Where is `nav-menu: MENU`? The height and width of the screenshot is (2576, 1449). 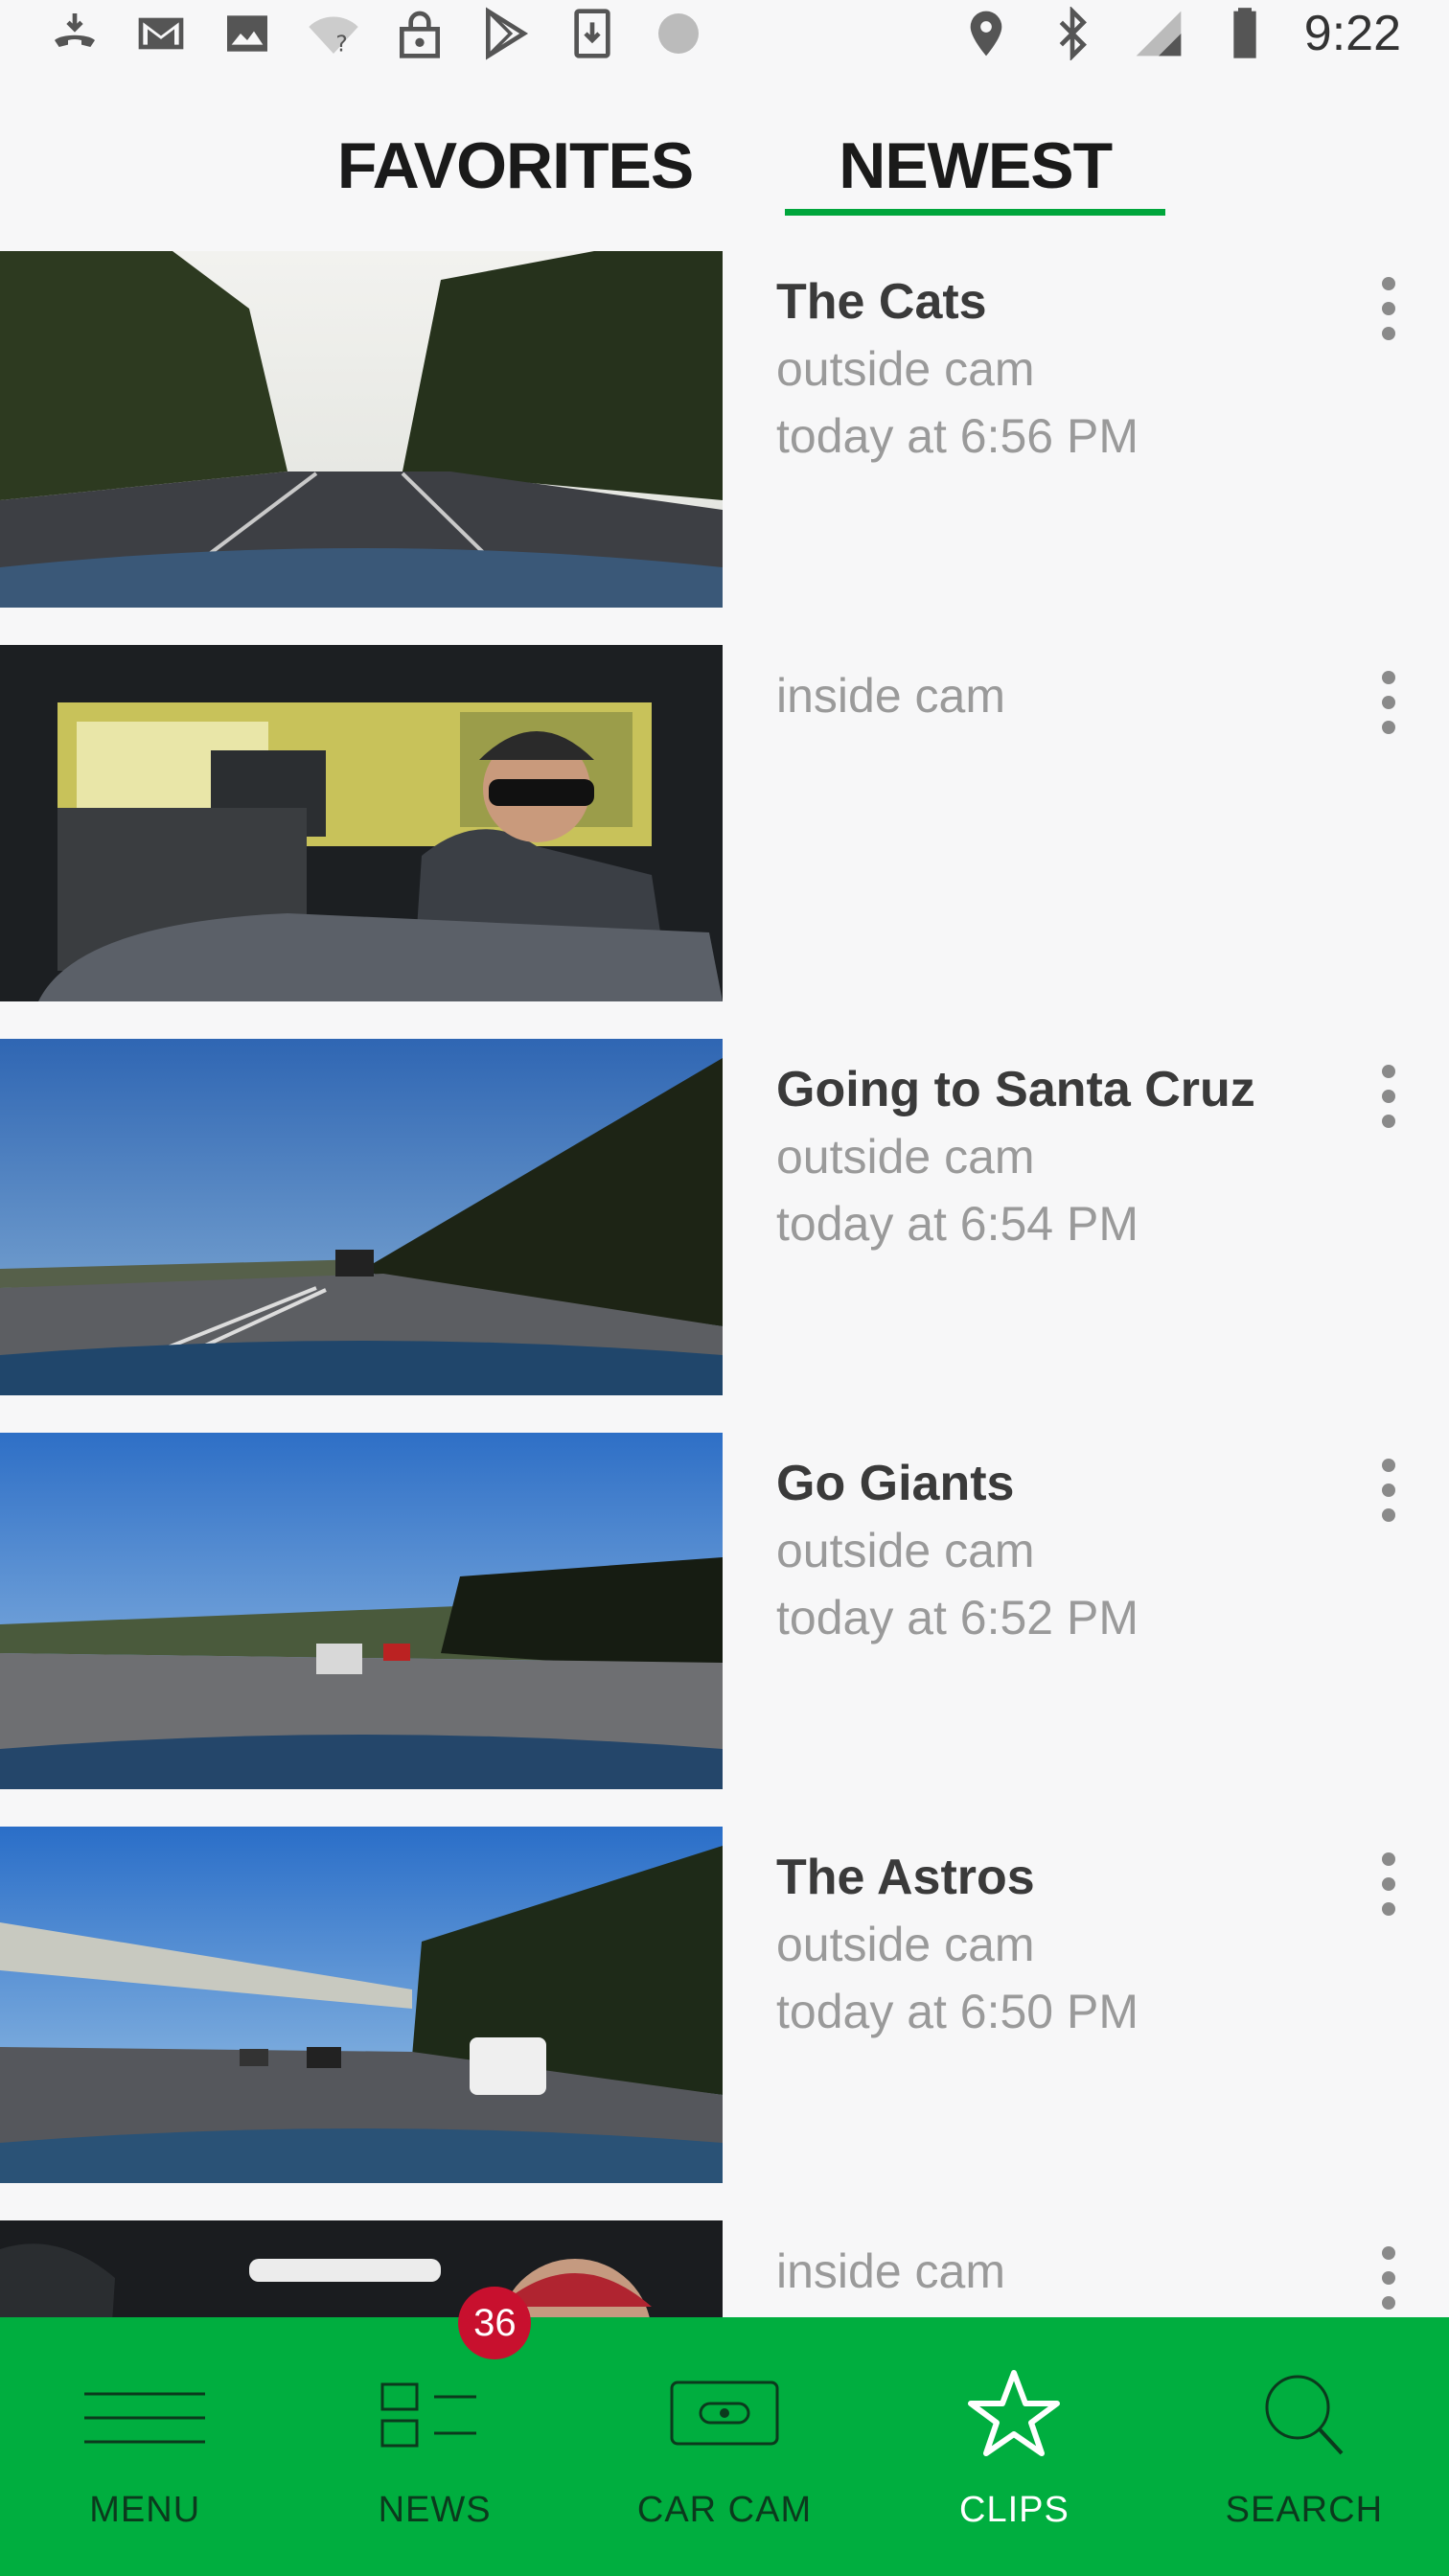
nav-menu: MENU is located at coordinates (144, 2446).